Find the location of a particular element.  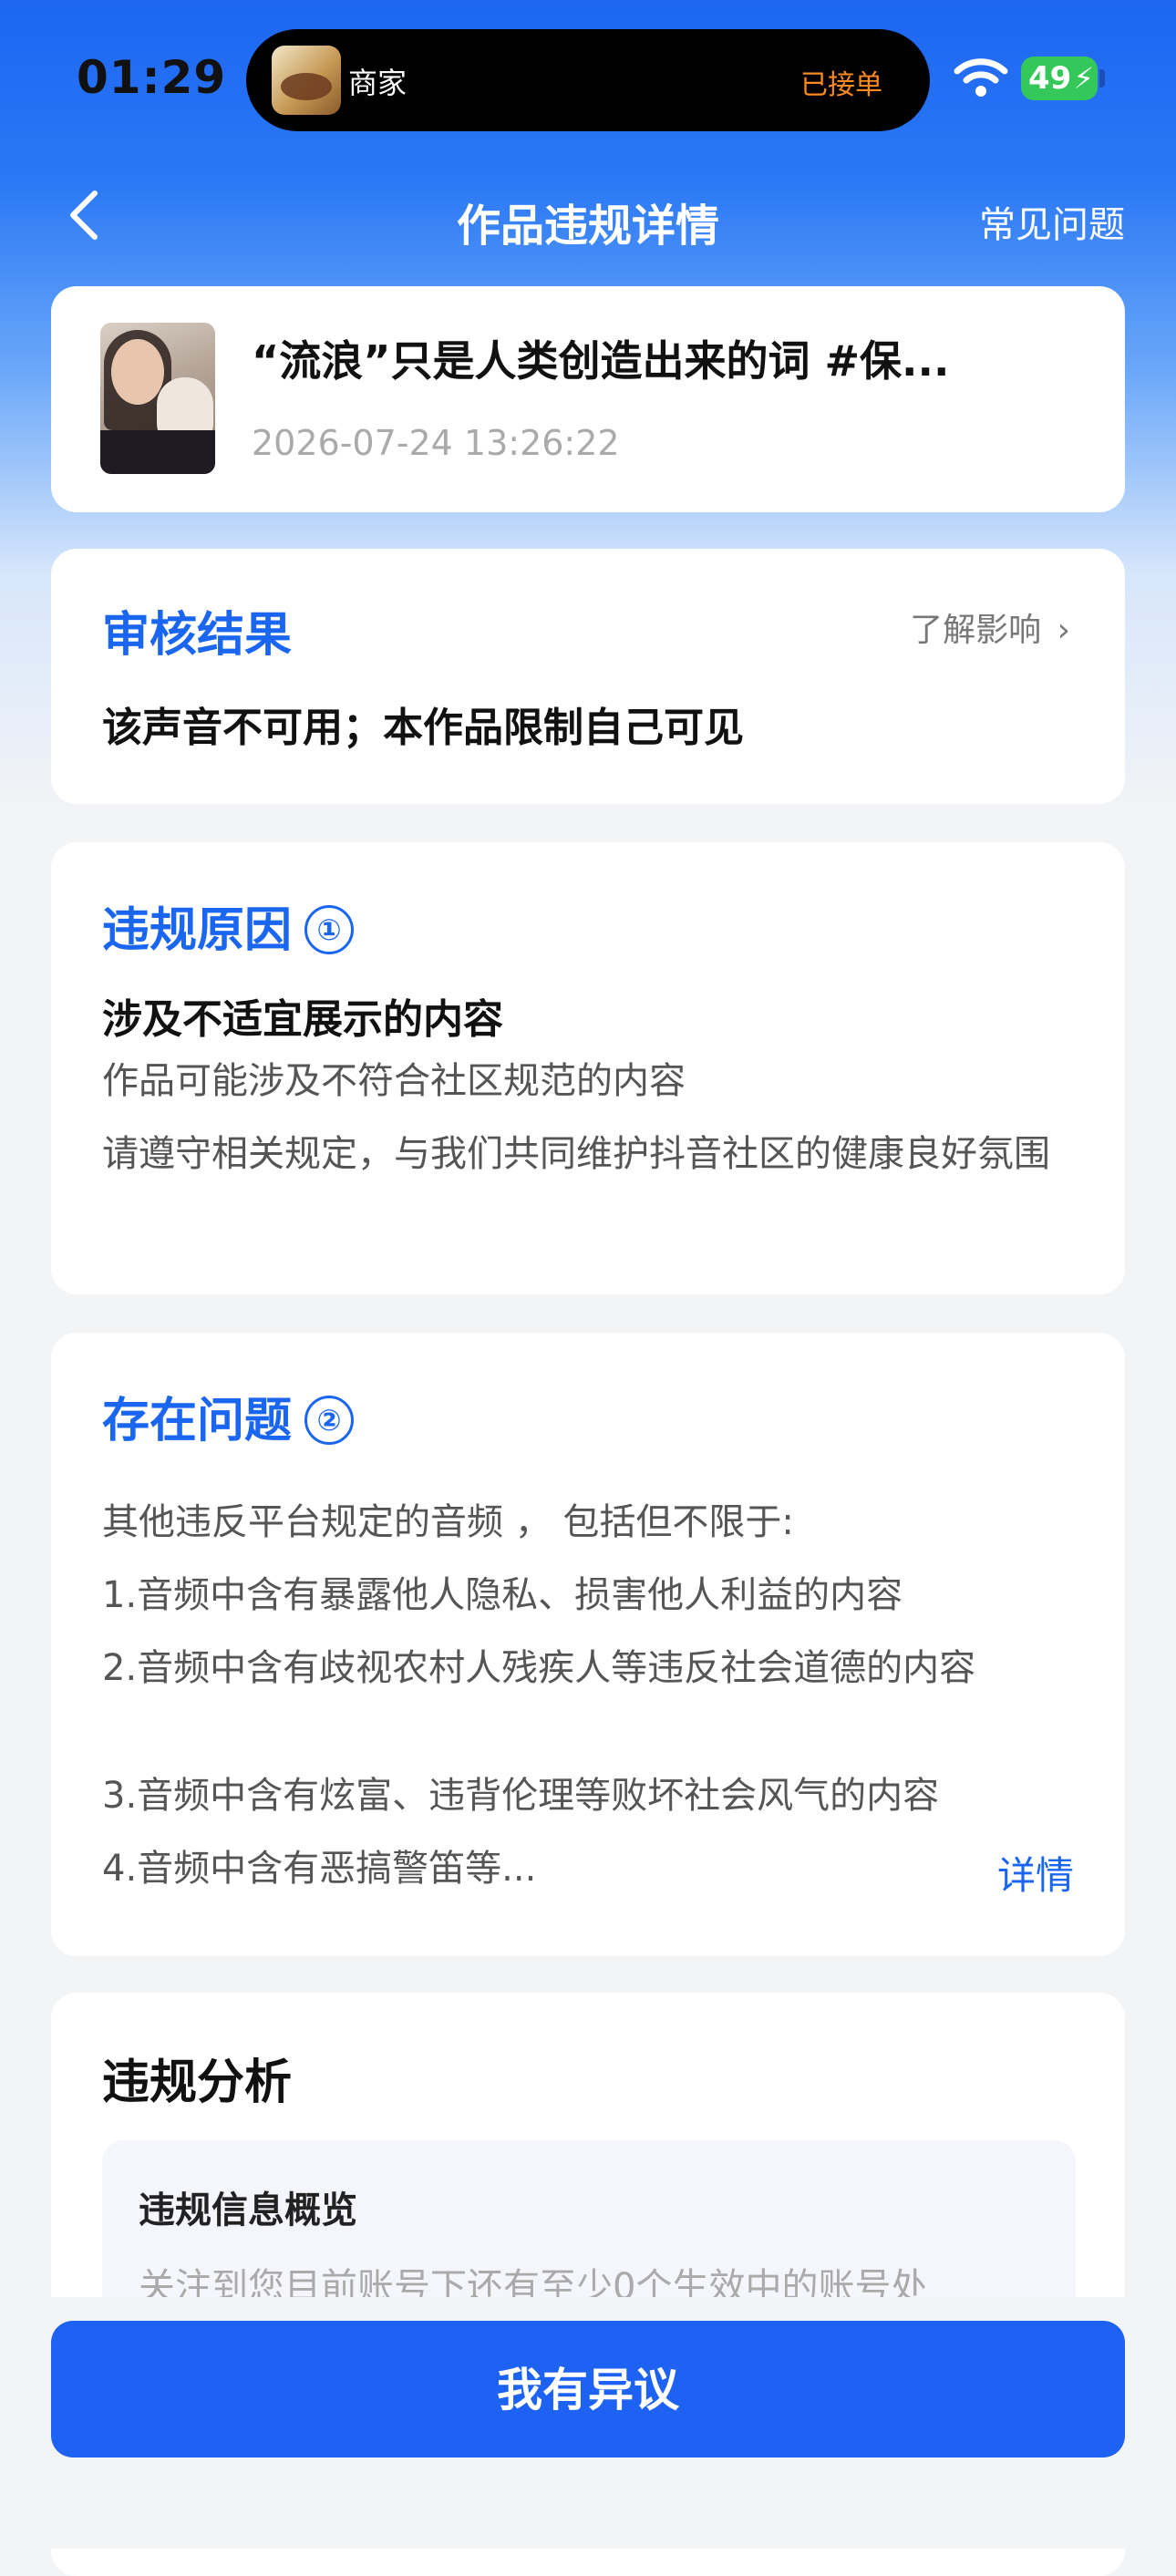

step-one-badge: ① is located at coordinates (329, 929).